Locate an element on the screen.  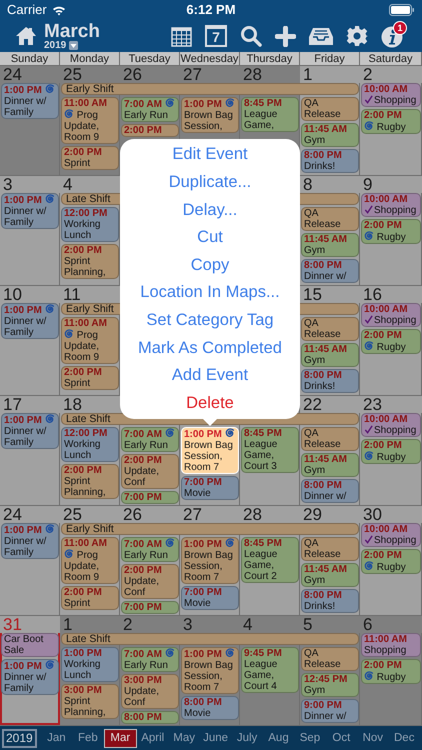
month-tab: Mar is located at coordinates (121, 738).